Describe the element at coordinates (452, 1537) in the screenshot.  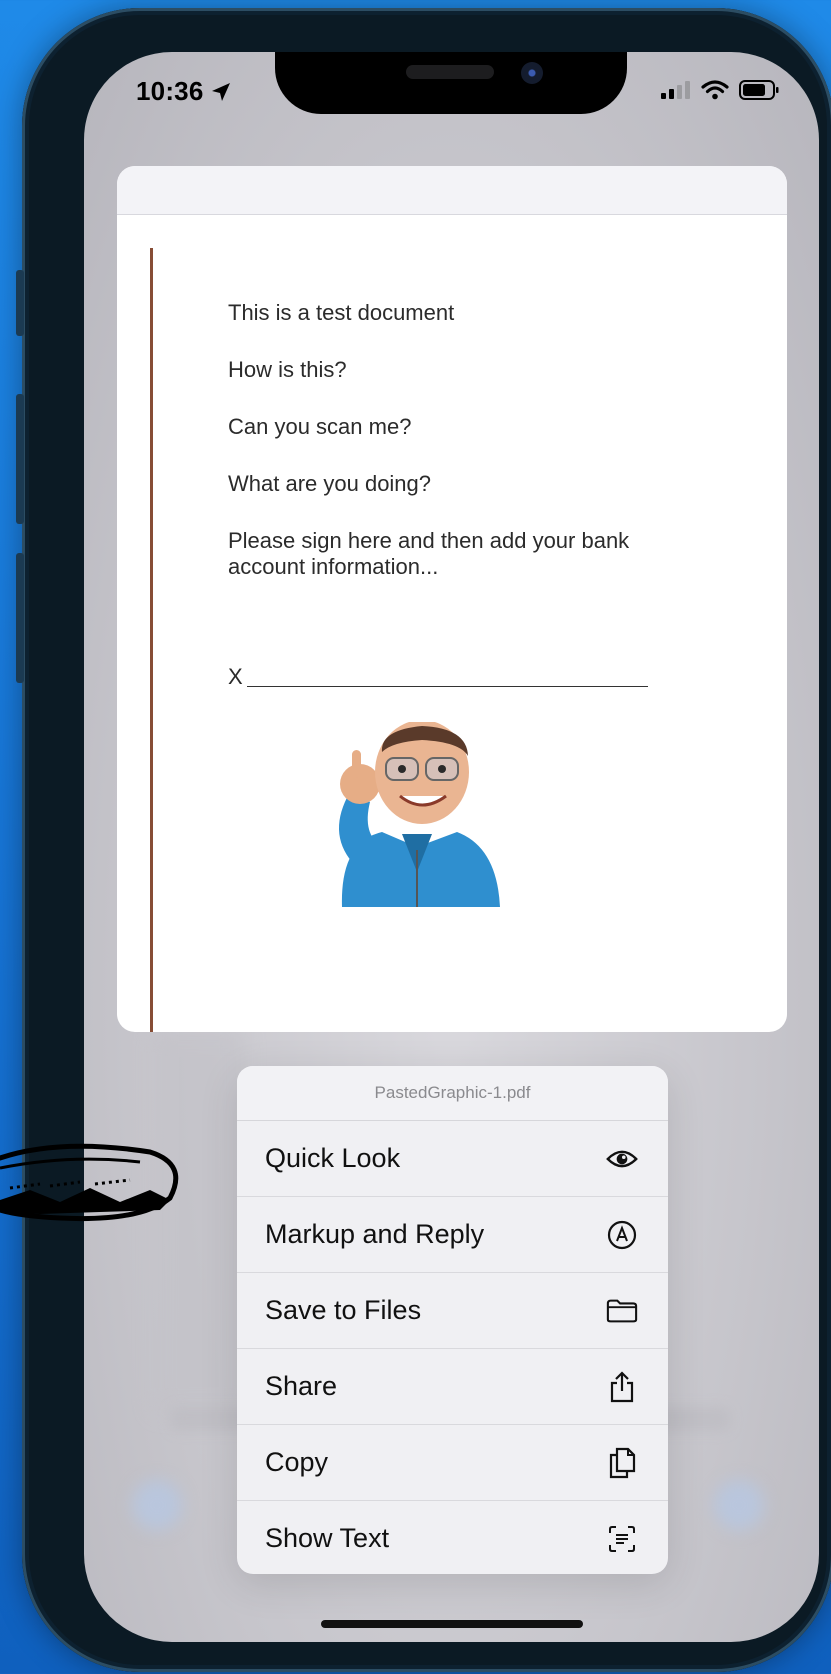
I see `menu-item-show-text: Show Text` at that location.